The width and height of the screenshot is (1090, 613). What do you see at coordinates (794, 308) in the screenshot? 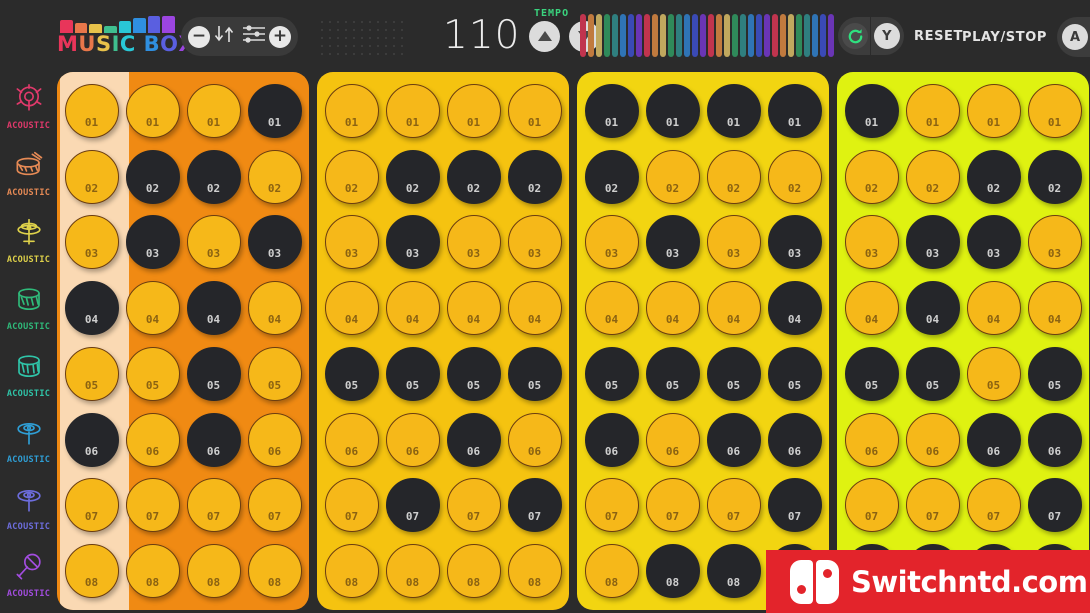
I see `pad-p3-r4-c4: 04` at bounding box center [794, 308].